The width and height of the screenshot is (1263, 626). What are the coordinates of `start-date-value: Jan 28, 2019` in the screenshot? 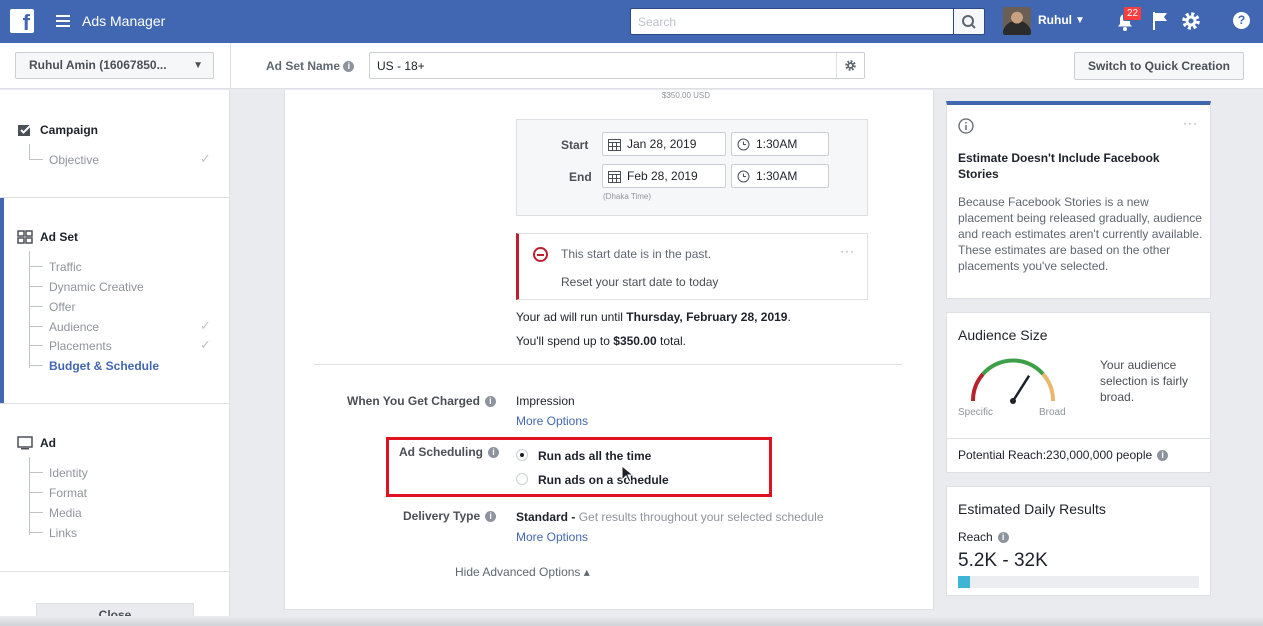 It's located at (662, 144).